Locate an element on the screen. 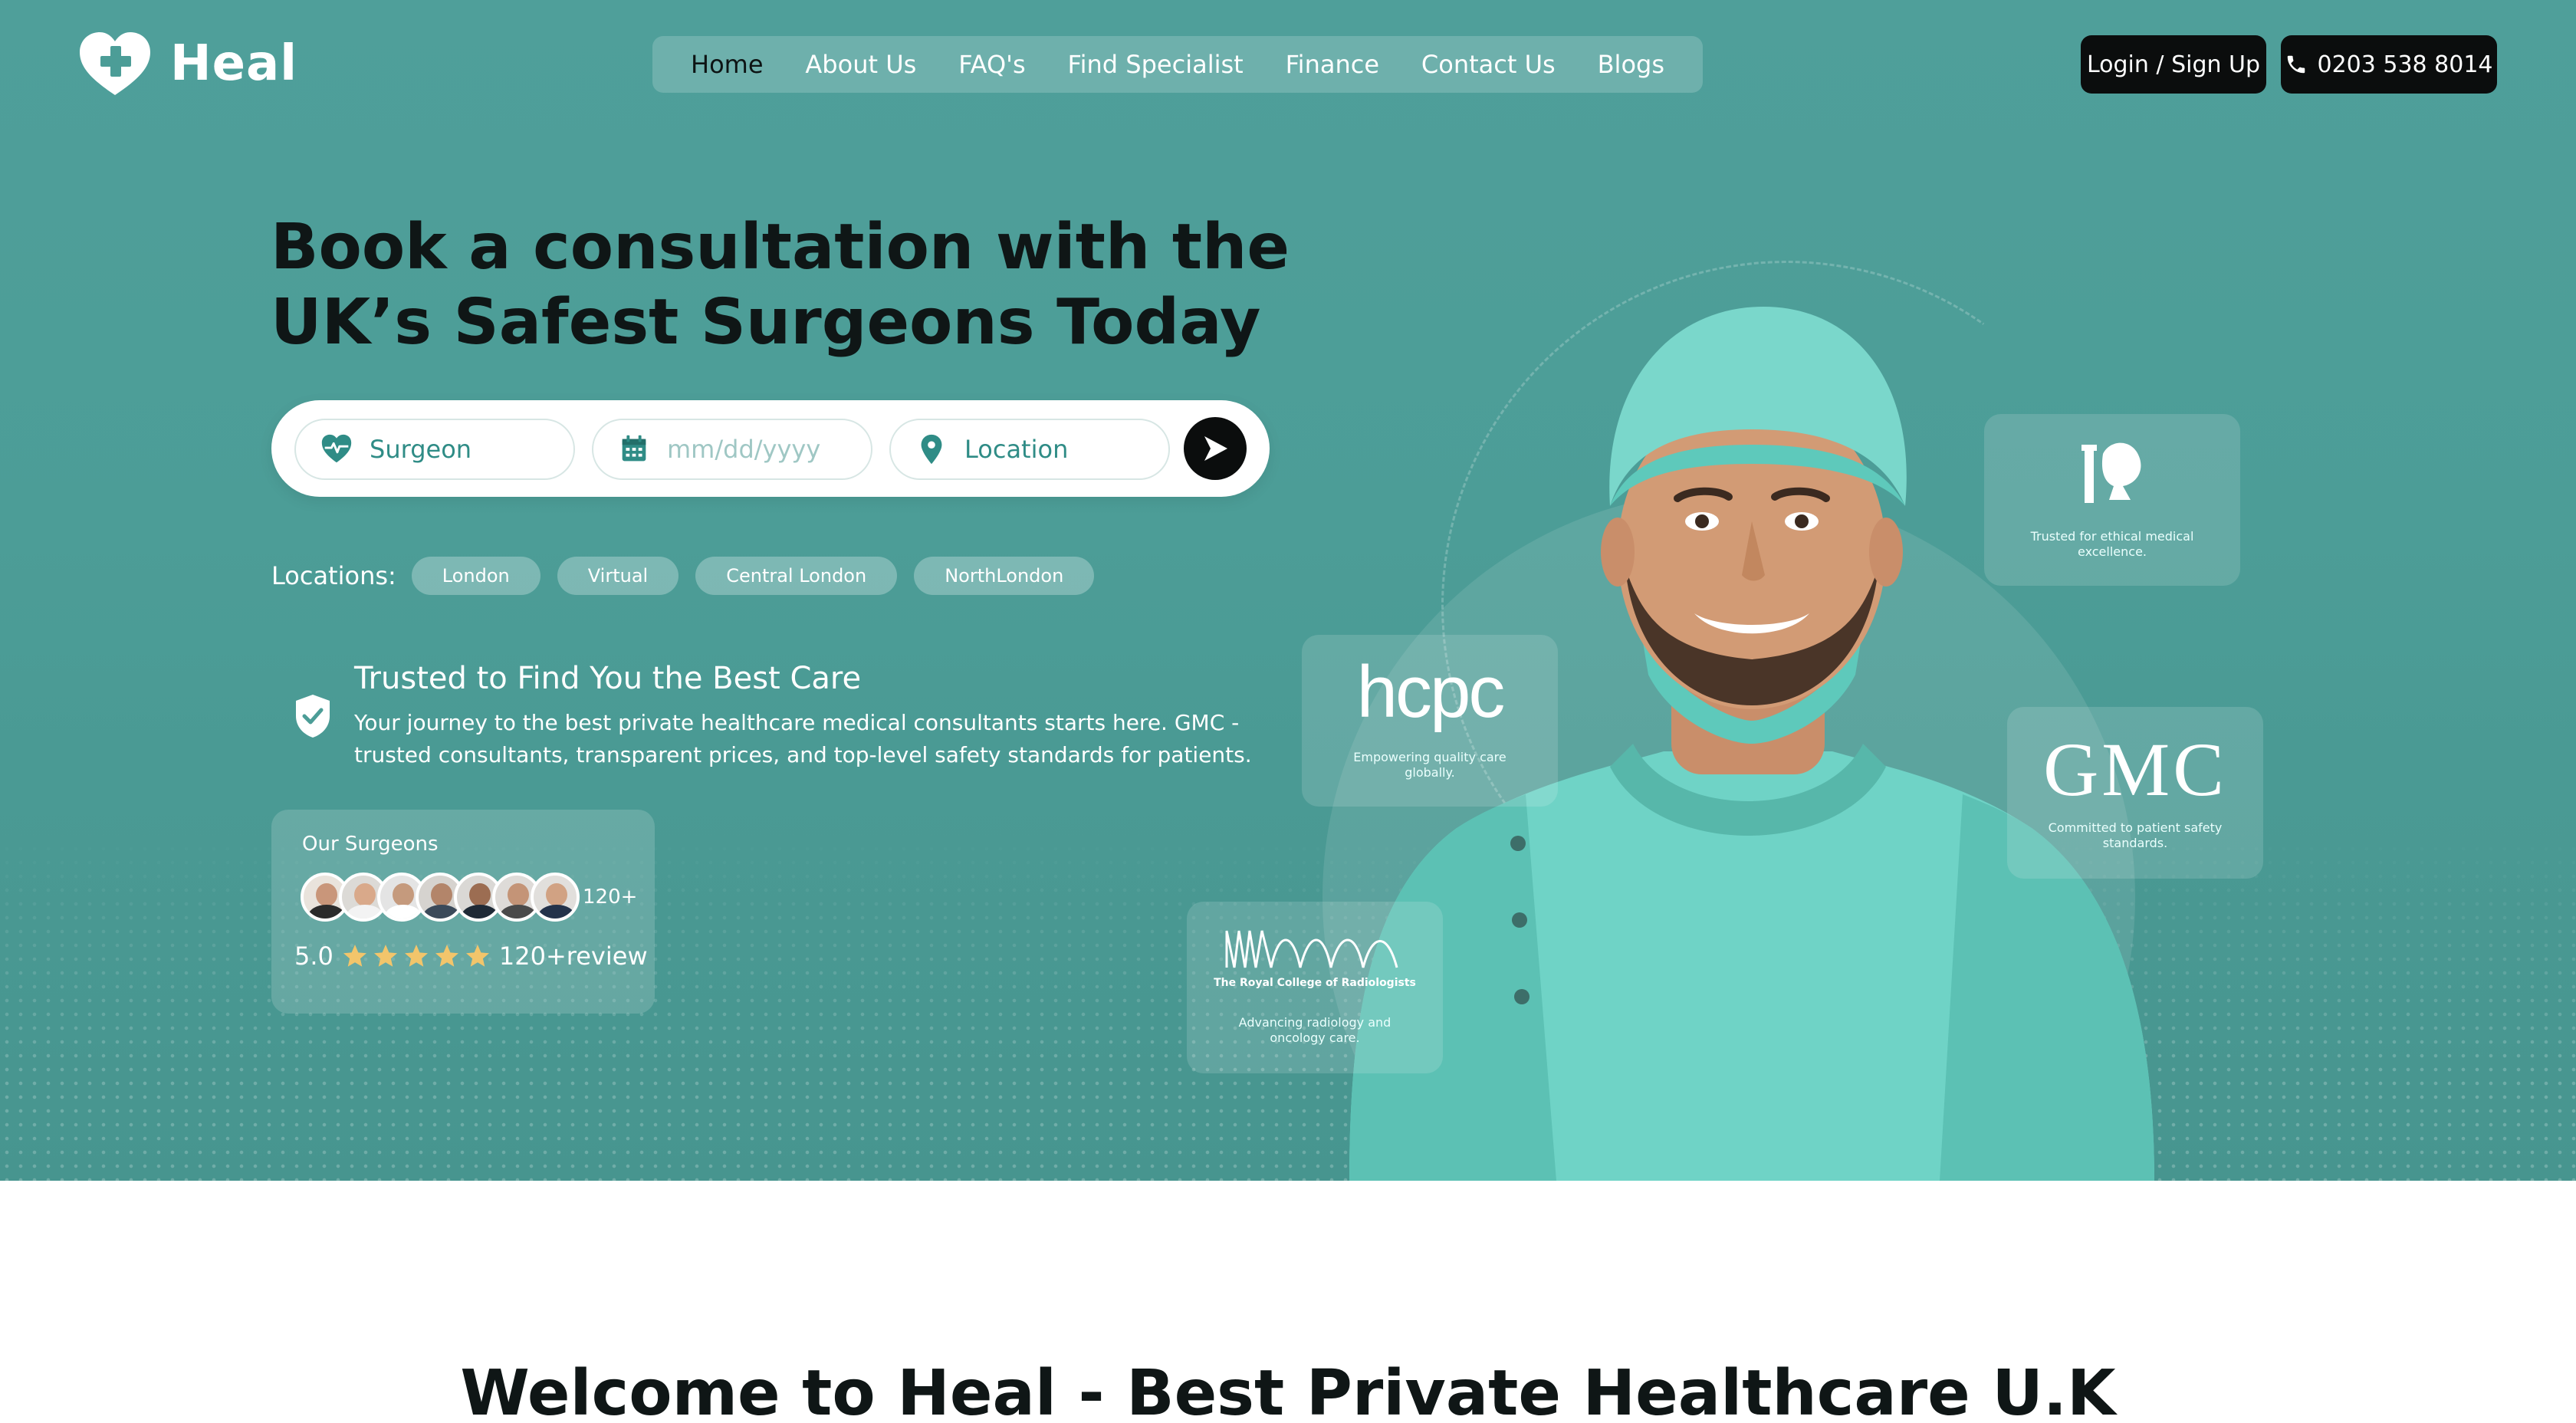 Image resolution: width=2576 pixels, height=1423 pixels. locations-label: Locations: is located at coordinates (333, 575).